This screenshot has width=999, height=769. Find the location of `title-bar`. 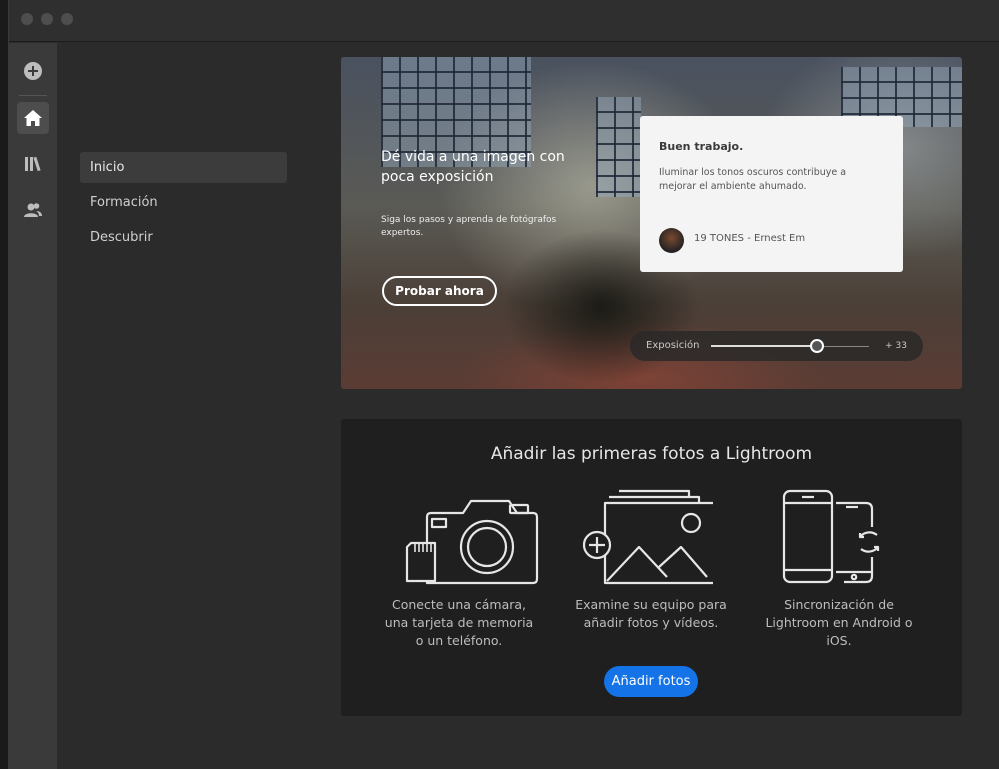

title-bar is located at coordinates (504, 21).